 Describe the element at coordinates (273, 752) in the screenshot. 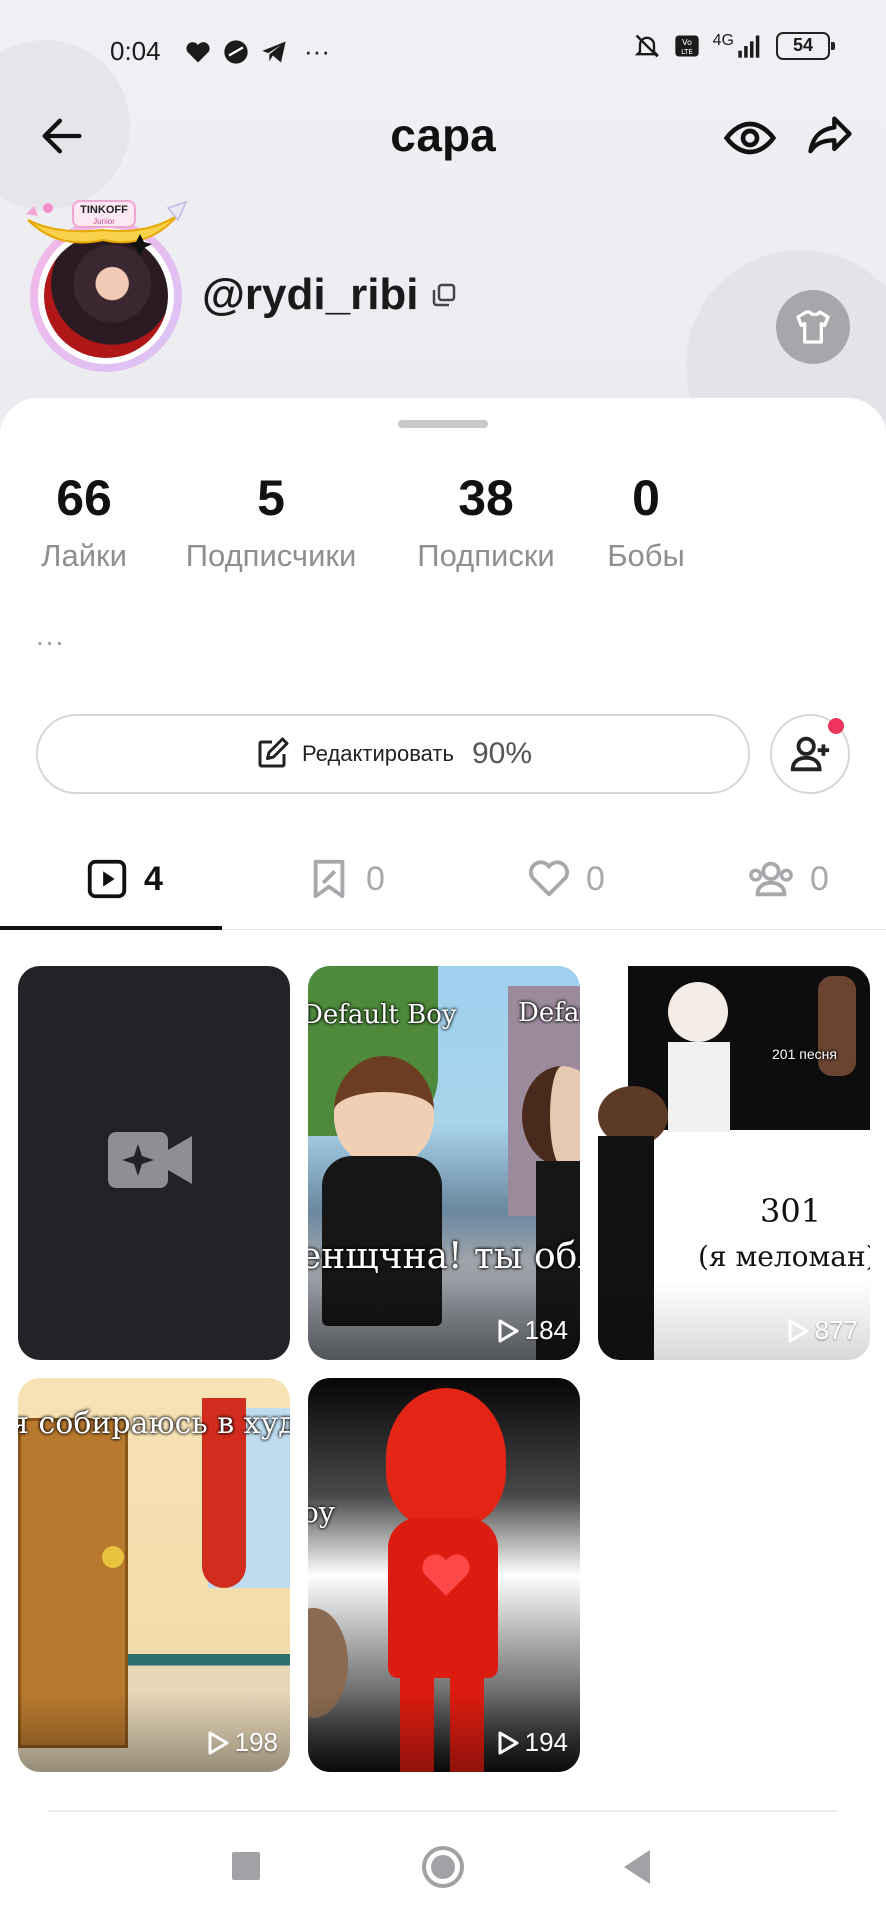

I see `edit-icon` at that location.